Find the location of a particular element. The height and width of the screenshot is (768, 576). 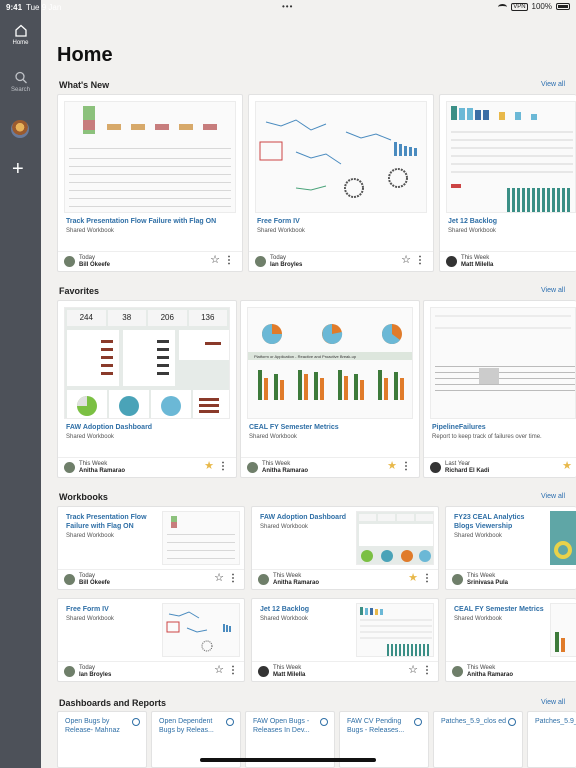

multitasking-dots-icon: ••• is located at coordinates (287, 6).